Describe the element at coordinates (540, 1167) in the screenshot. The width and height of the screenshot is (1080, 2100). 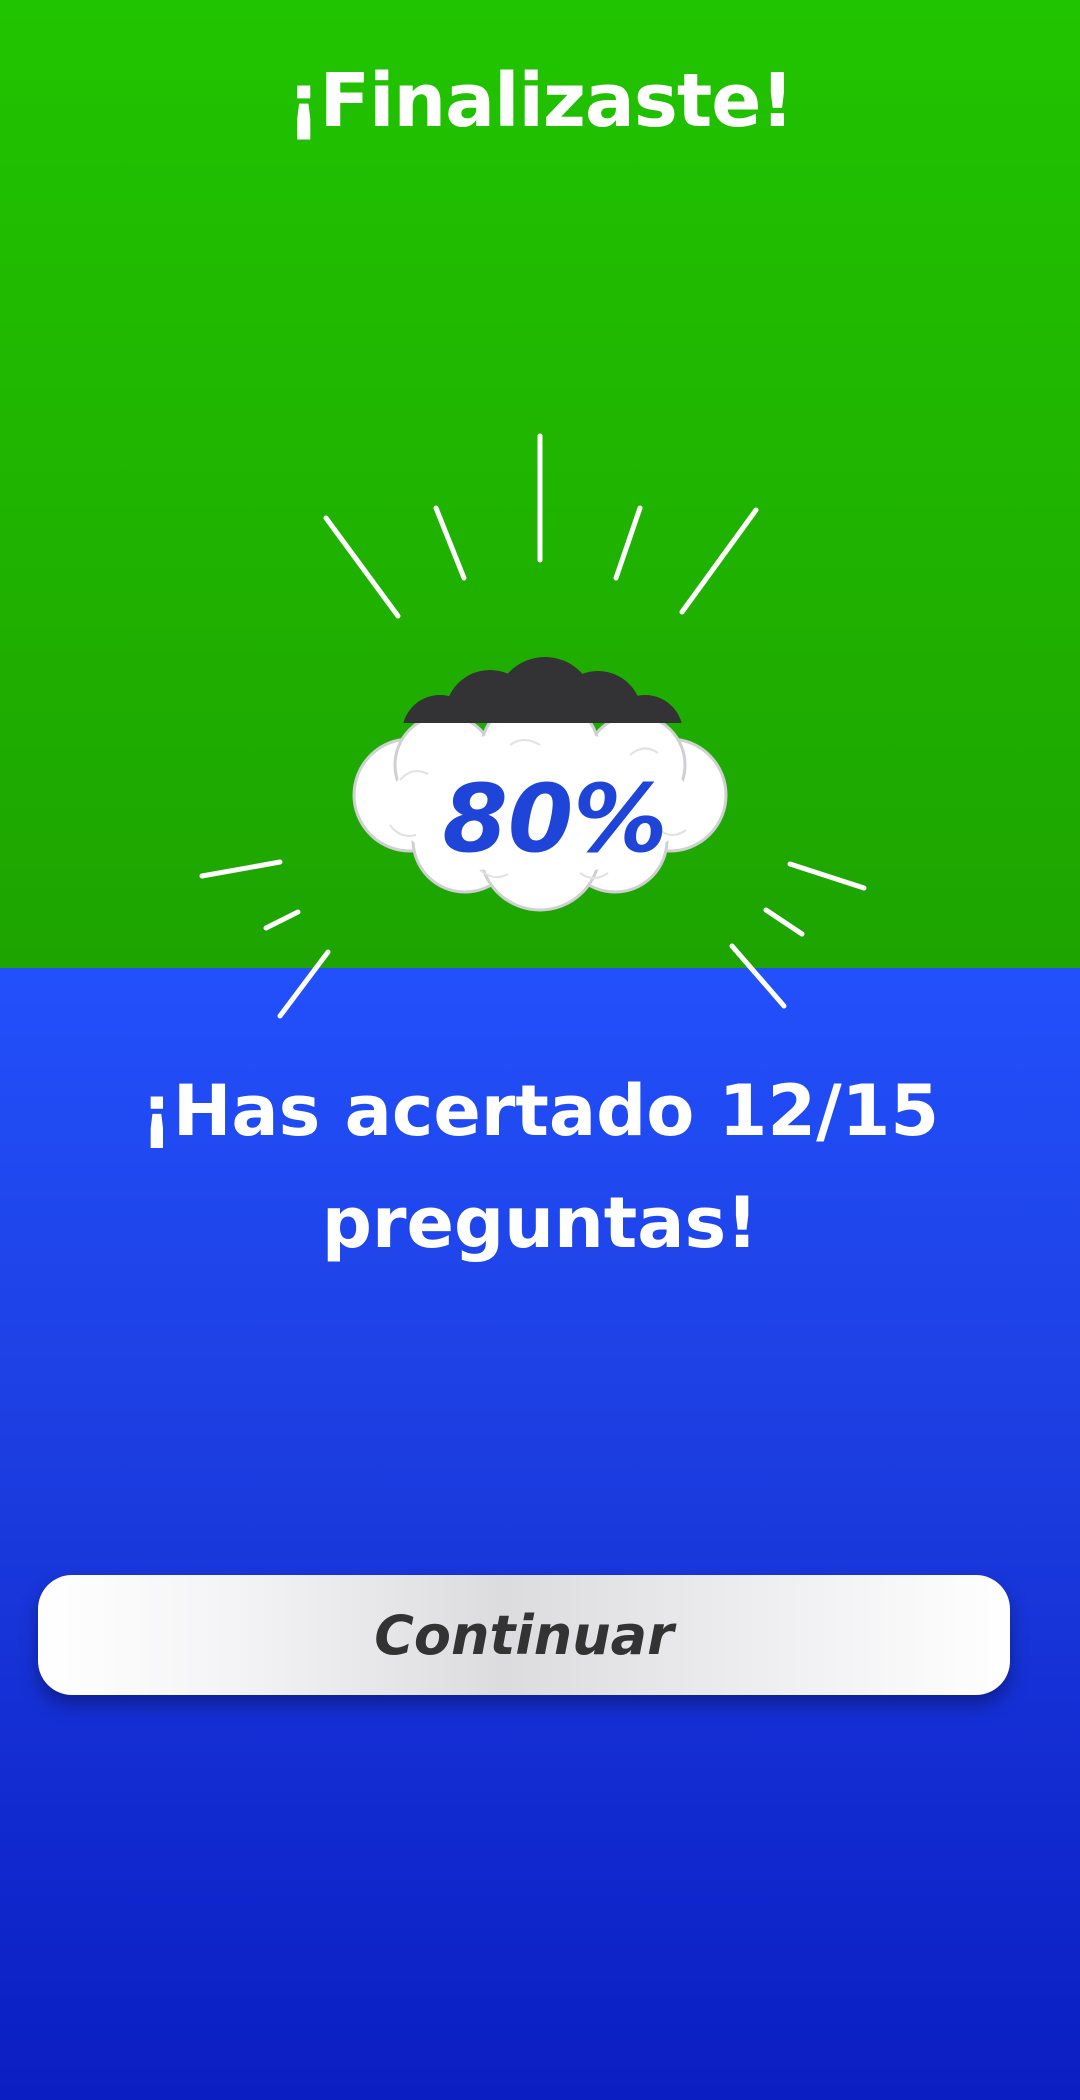
I see `result-message: ¡Has acertado 12/15 preguntas!` at that location.